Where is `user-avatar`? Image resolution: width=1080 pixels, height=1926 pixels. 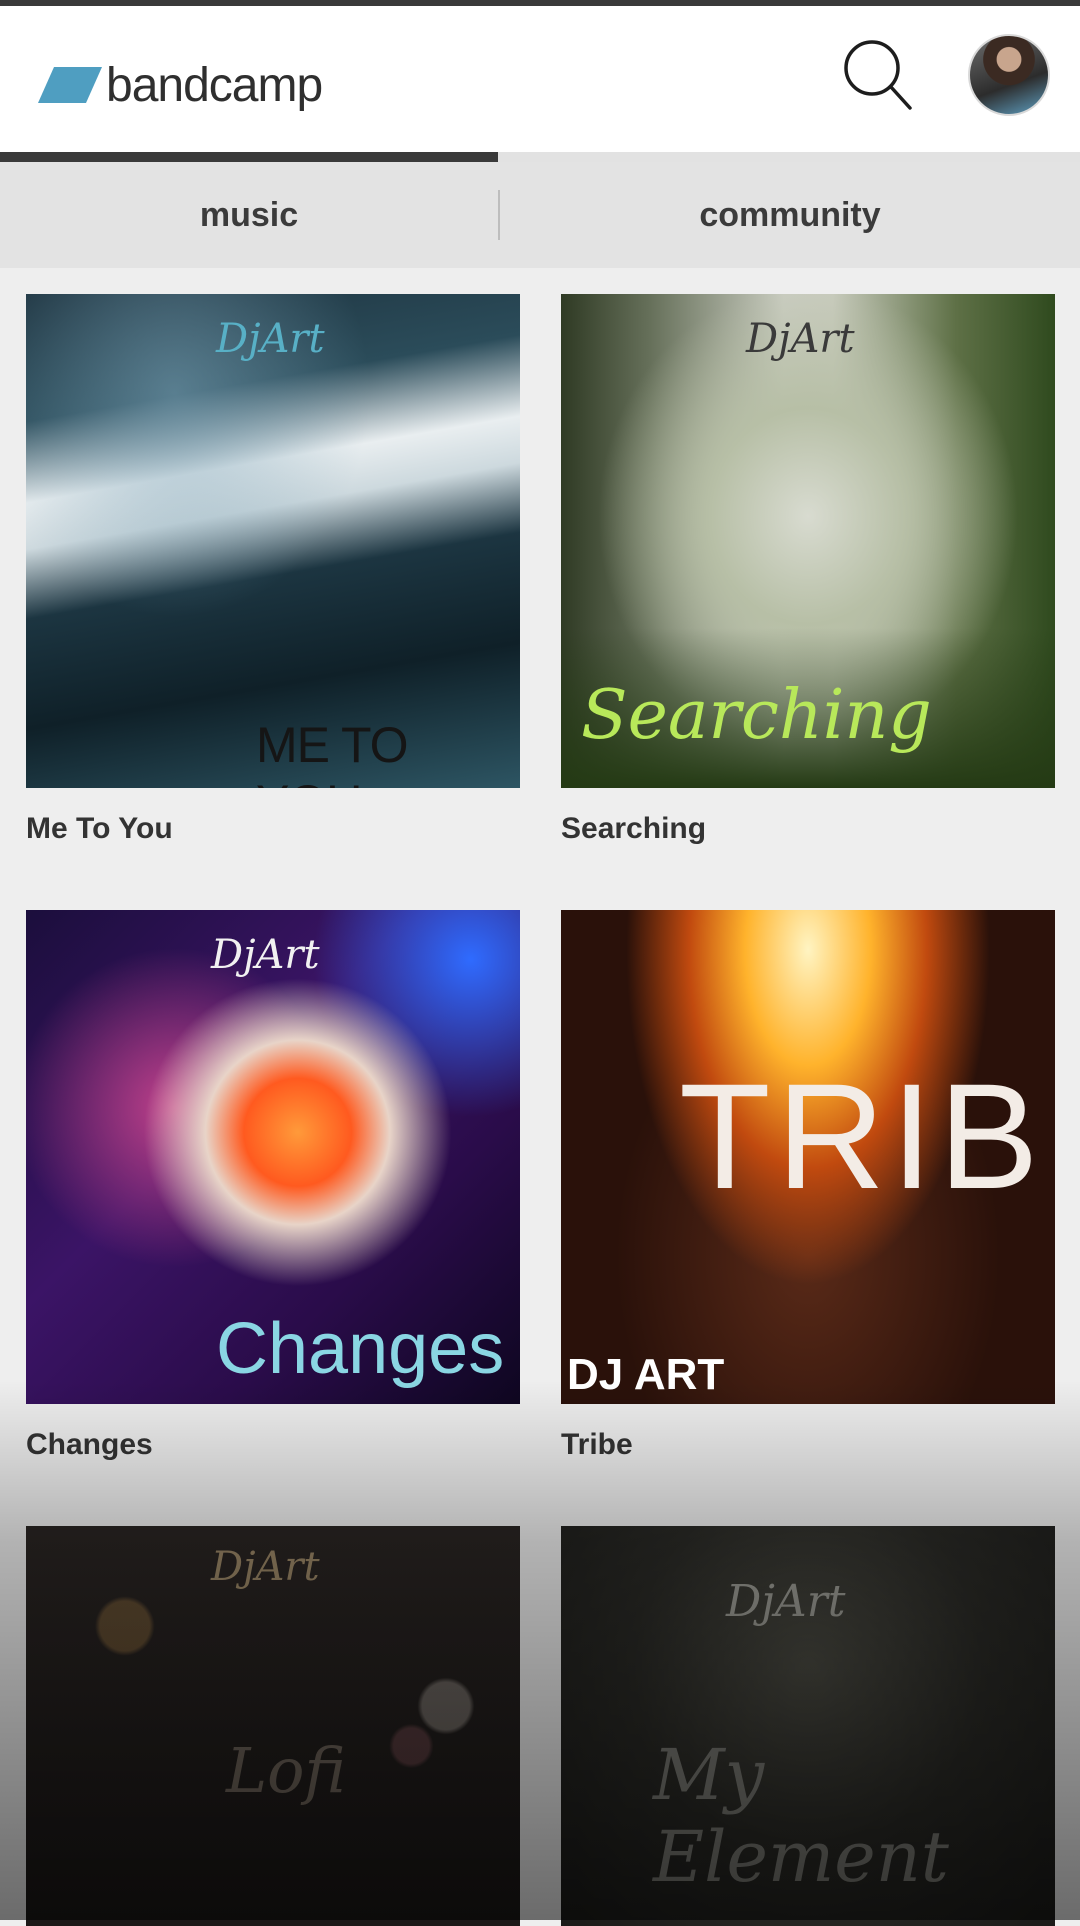
user-avatar is located at coordinates (1009, 75).